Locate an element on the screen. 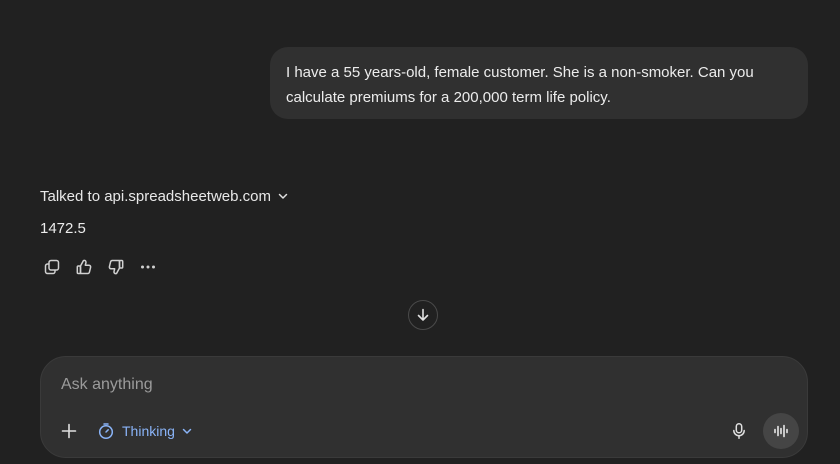  timer-icon is located at coordinates (106, 431).